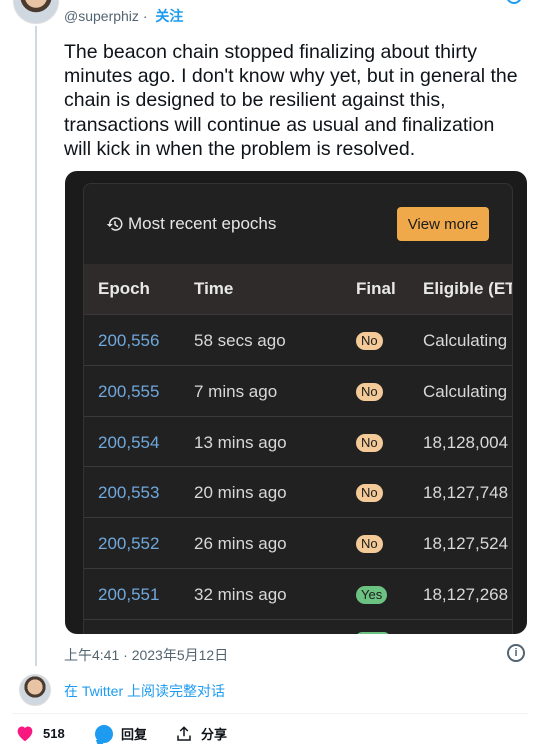 Image resolution: width=548 pixels, height=744 pixels. Describe the element at coordinates (184, 733) in the screenshot. I see `share-icon` at that location.